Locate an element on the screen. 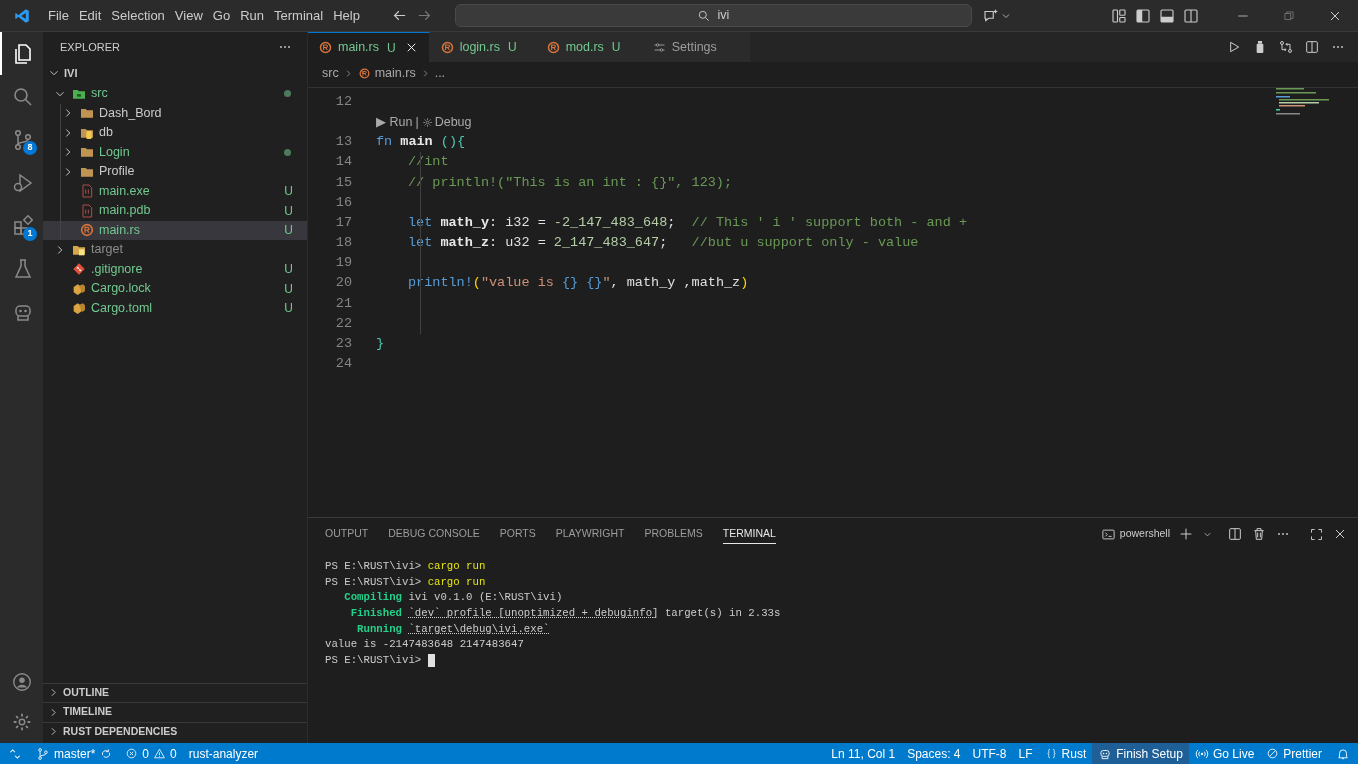 Image resolution: width=1358 pixels, height=764 pixels. terminal-cursor is located at coordinates (431, 661).